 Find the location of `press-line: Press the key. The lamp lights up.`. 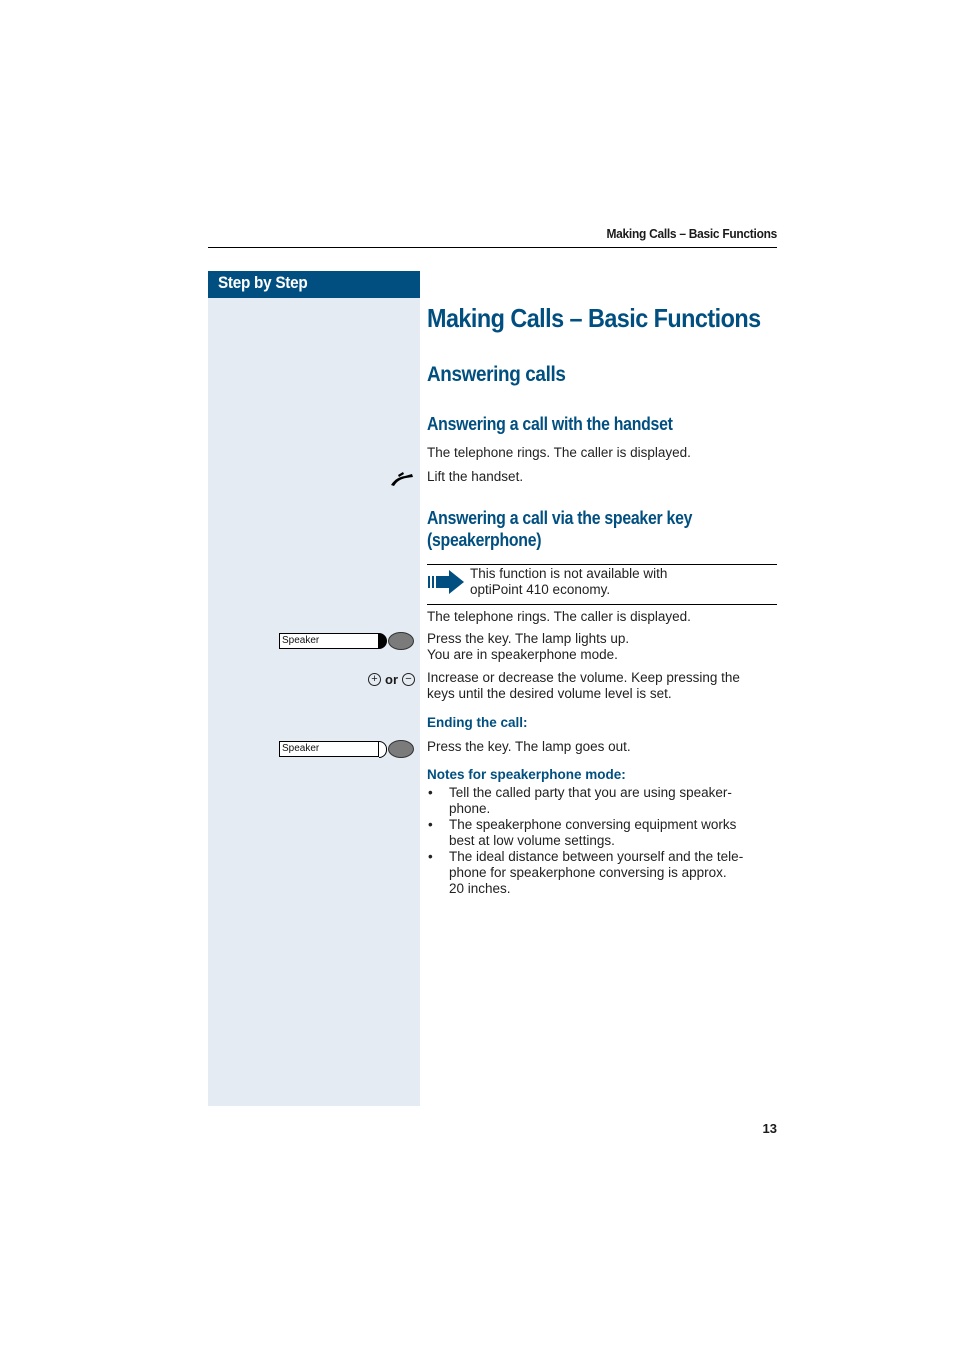

press-line: Press the key. The lamp lights up. is located at coordinates (528, 638).